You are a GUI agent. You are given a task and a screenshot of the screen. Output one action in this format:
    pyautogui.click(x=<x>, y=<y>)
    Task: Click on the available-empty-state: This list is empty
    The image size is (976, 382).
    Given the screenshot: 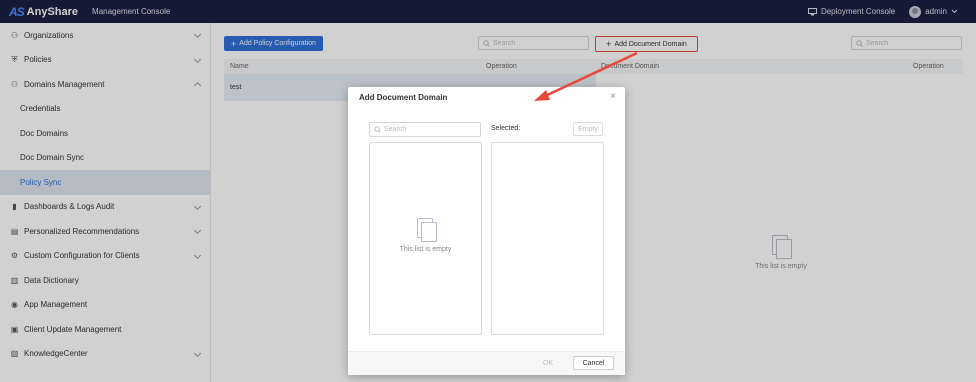 What is the action you would take?
    pyautogui.click(x=425, y=235)
    